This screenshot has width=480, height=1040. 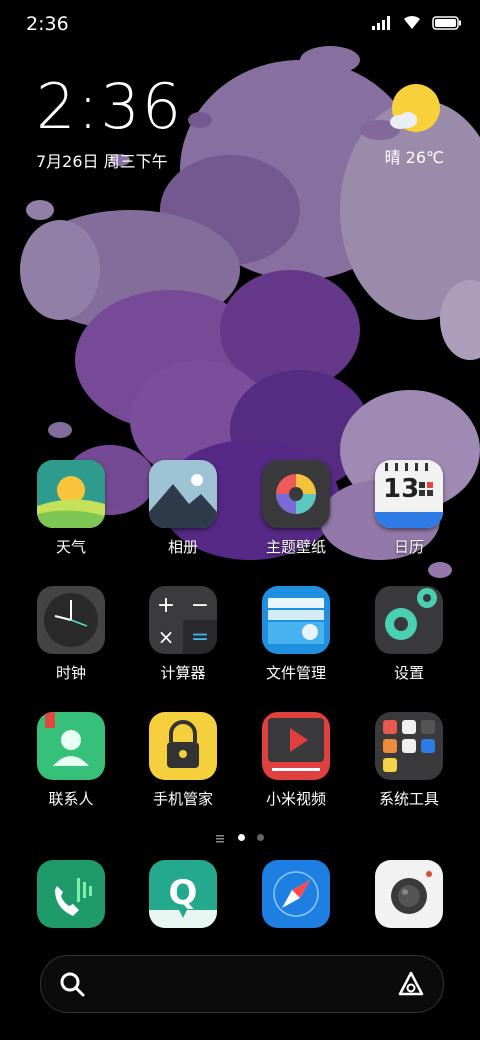 What do you see at coordinates (110, 106) in the screenshot?
I see `clock-time: 2:36` at bounding box center [110, 106].